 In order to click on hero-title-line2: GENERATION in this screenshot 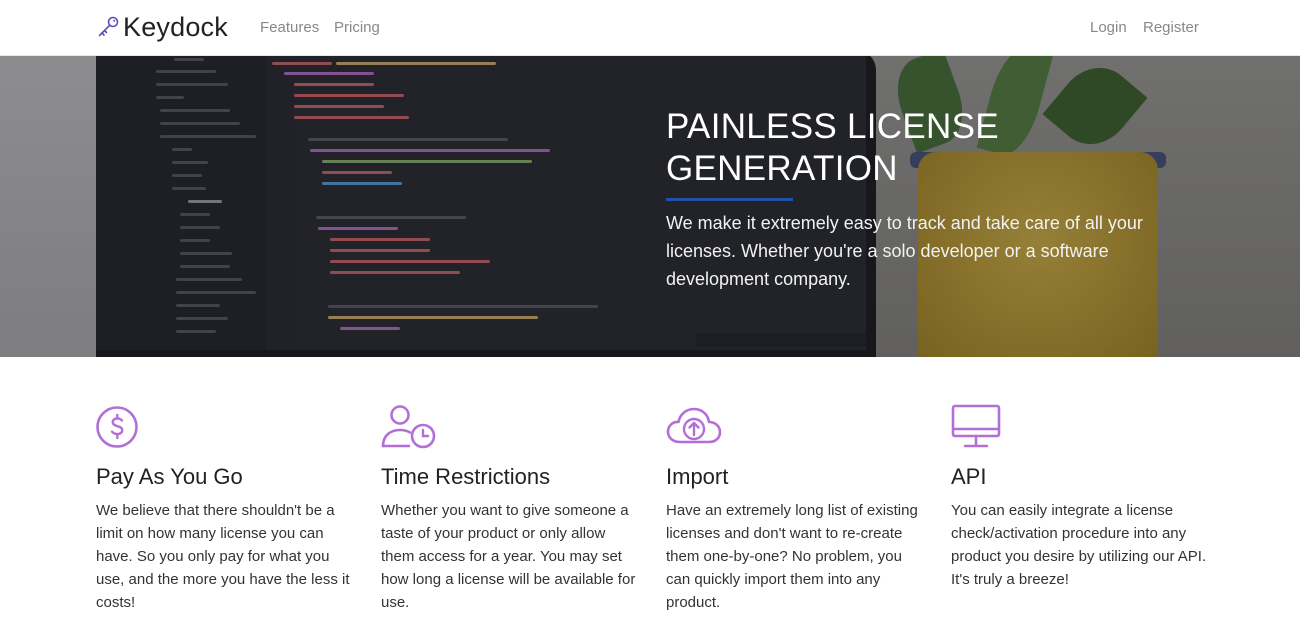, I will do `click(782, 168)`.